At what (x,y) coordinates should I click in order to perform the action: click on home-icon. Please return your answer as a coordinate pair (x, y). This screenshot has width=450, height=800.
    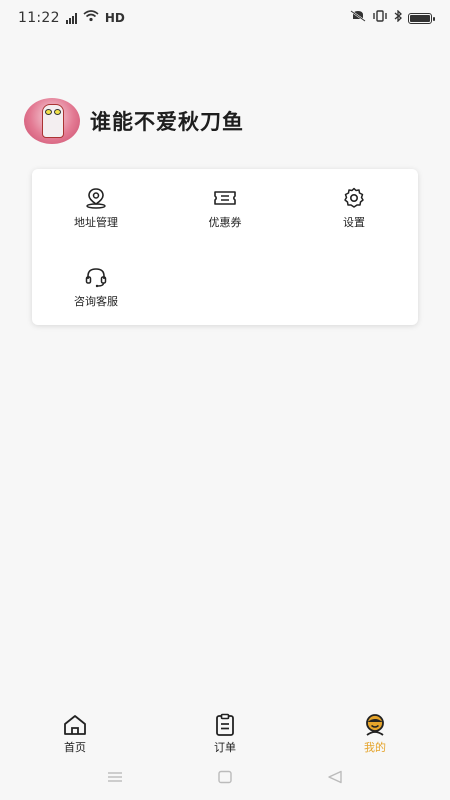
    Looking at the image, I should click on (75, 725).